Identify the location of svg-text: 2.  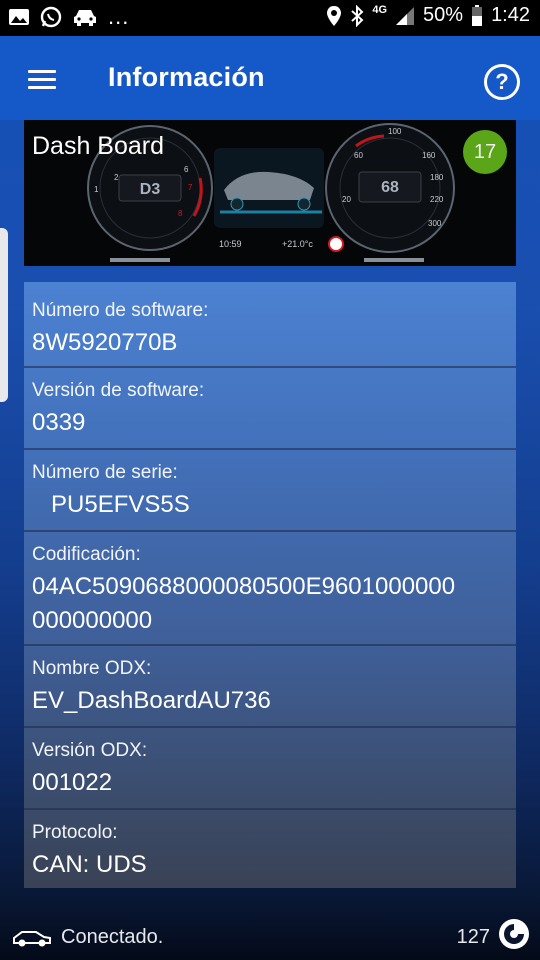
(116, 177).